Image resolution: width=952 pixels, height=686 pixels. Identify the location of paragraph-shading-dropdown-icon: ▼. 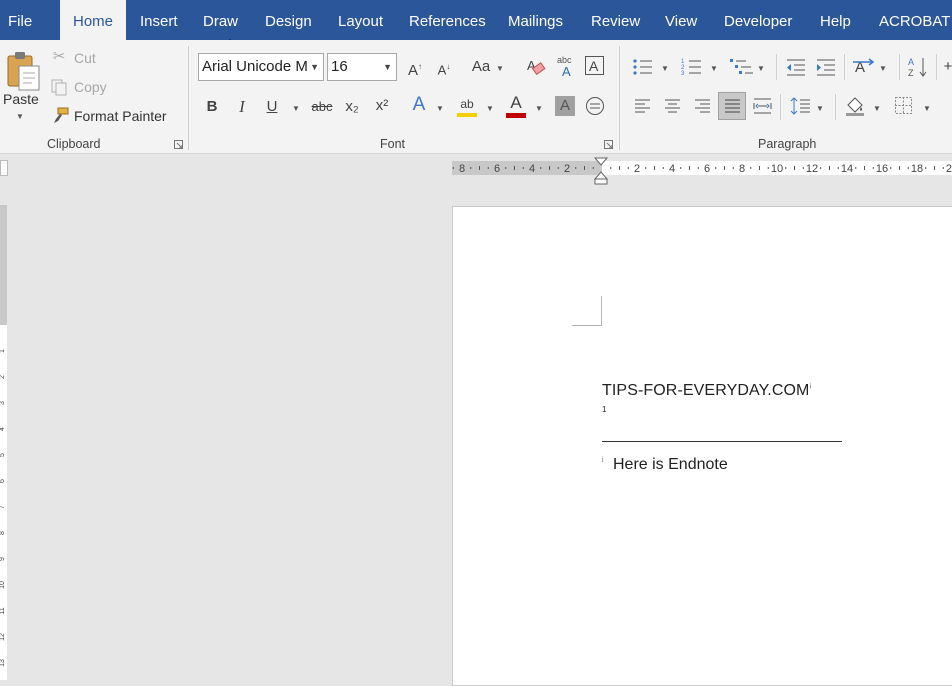
(877, 108).